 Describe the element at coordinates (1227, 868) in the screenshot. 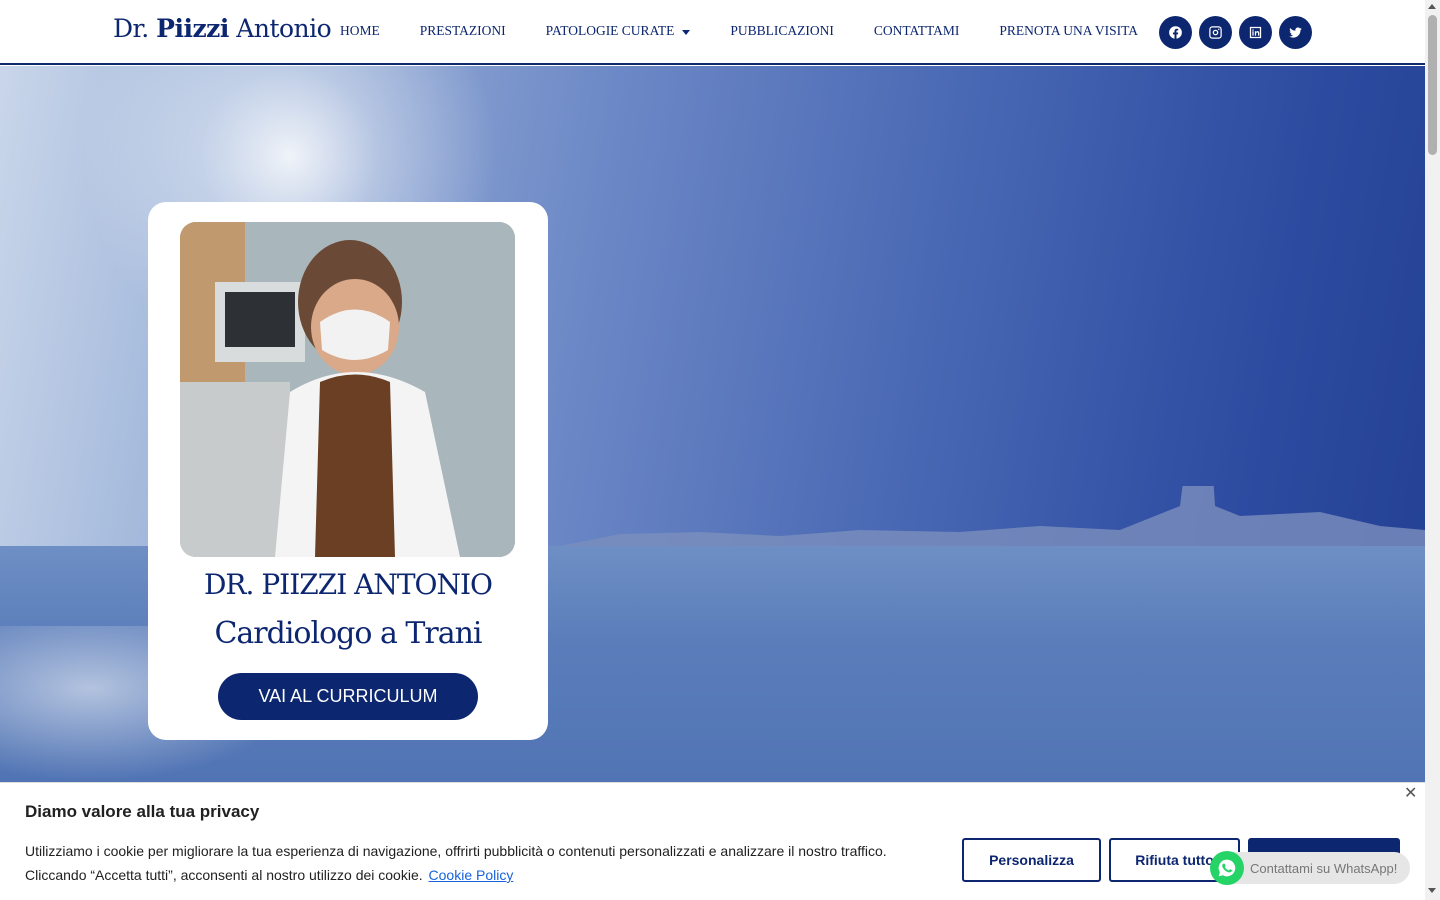

I see `whatsapp-icon` at that location.